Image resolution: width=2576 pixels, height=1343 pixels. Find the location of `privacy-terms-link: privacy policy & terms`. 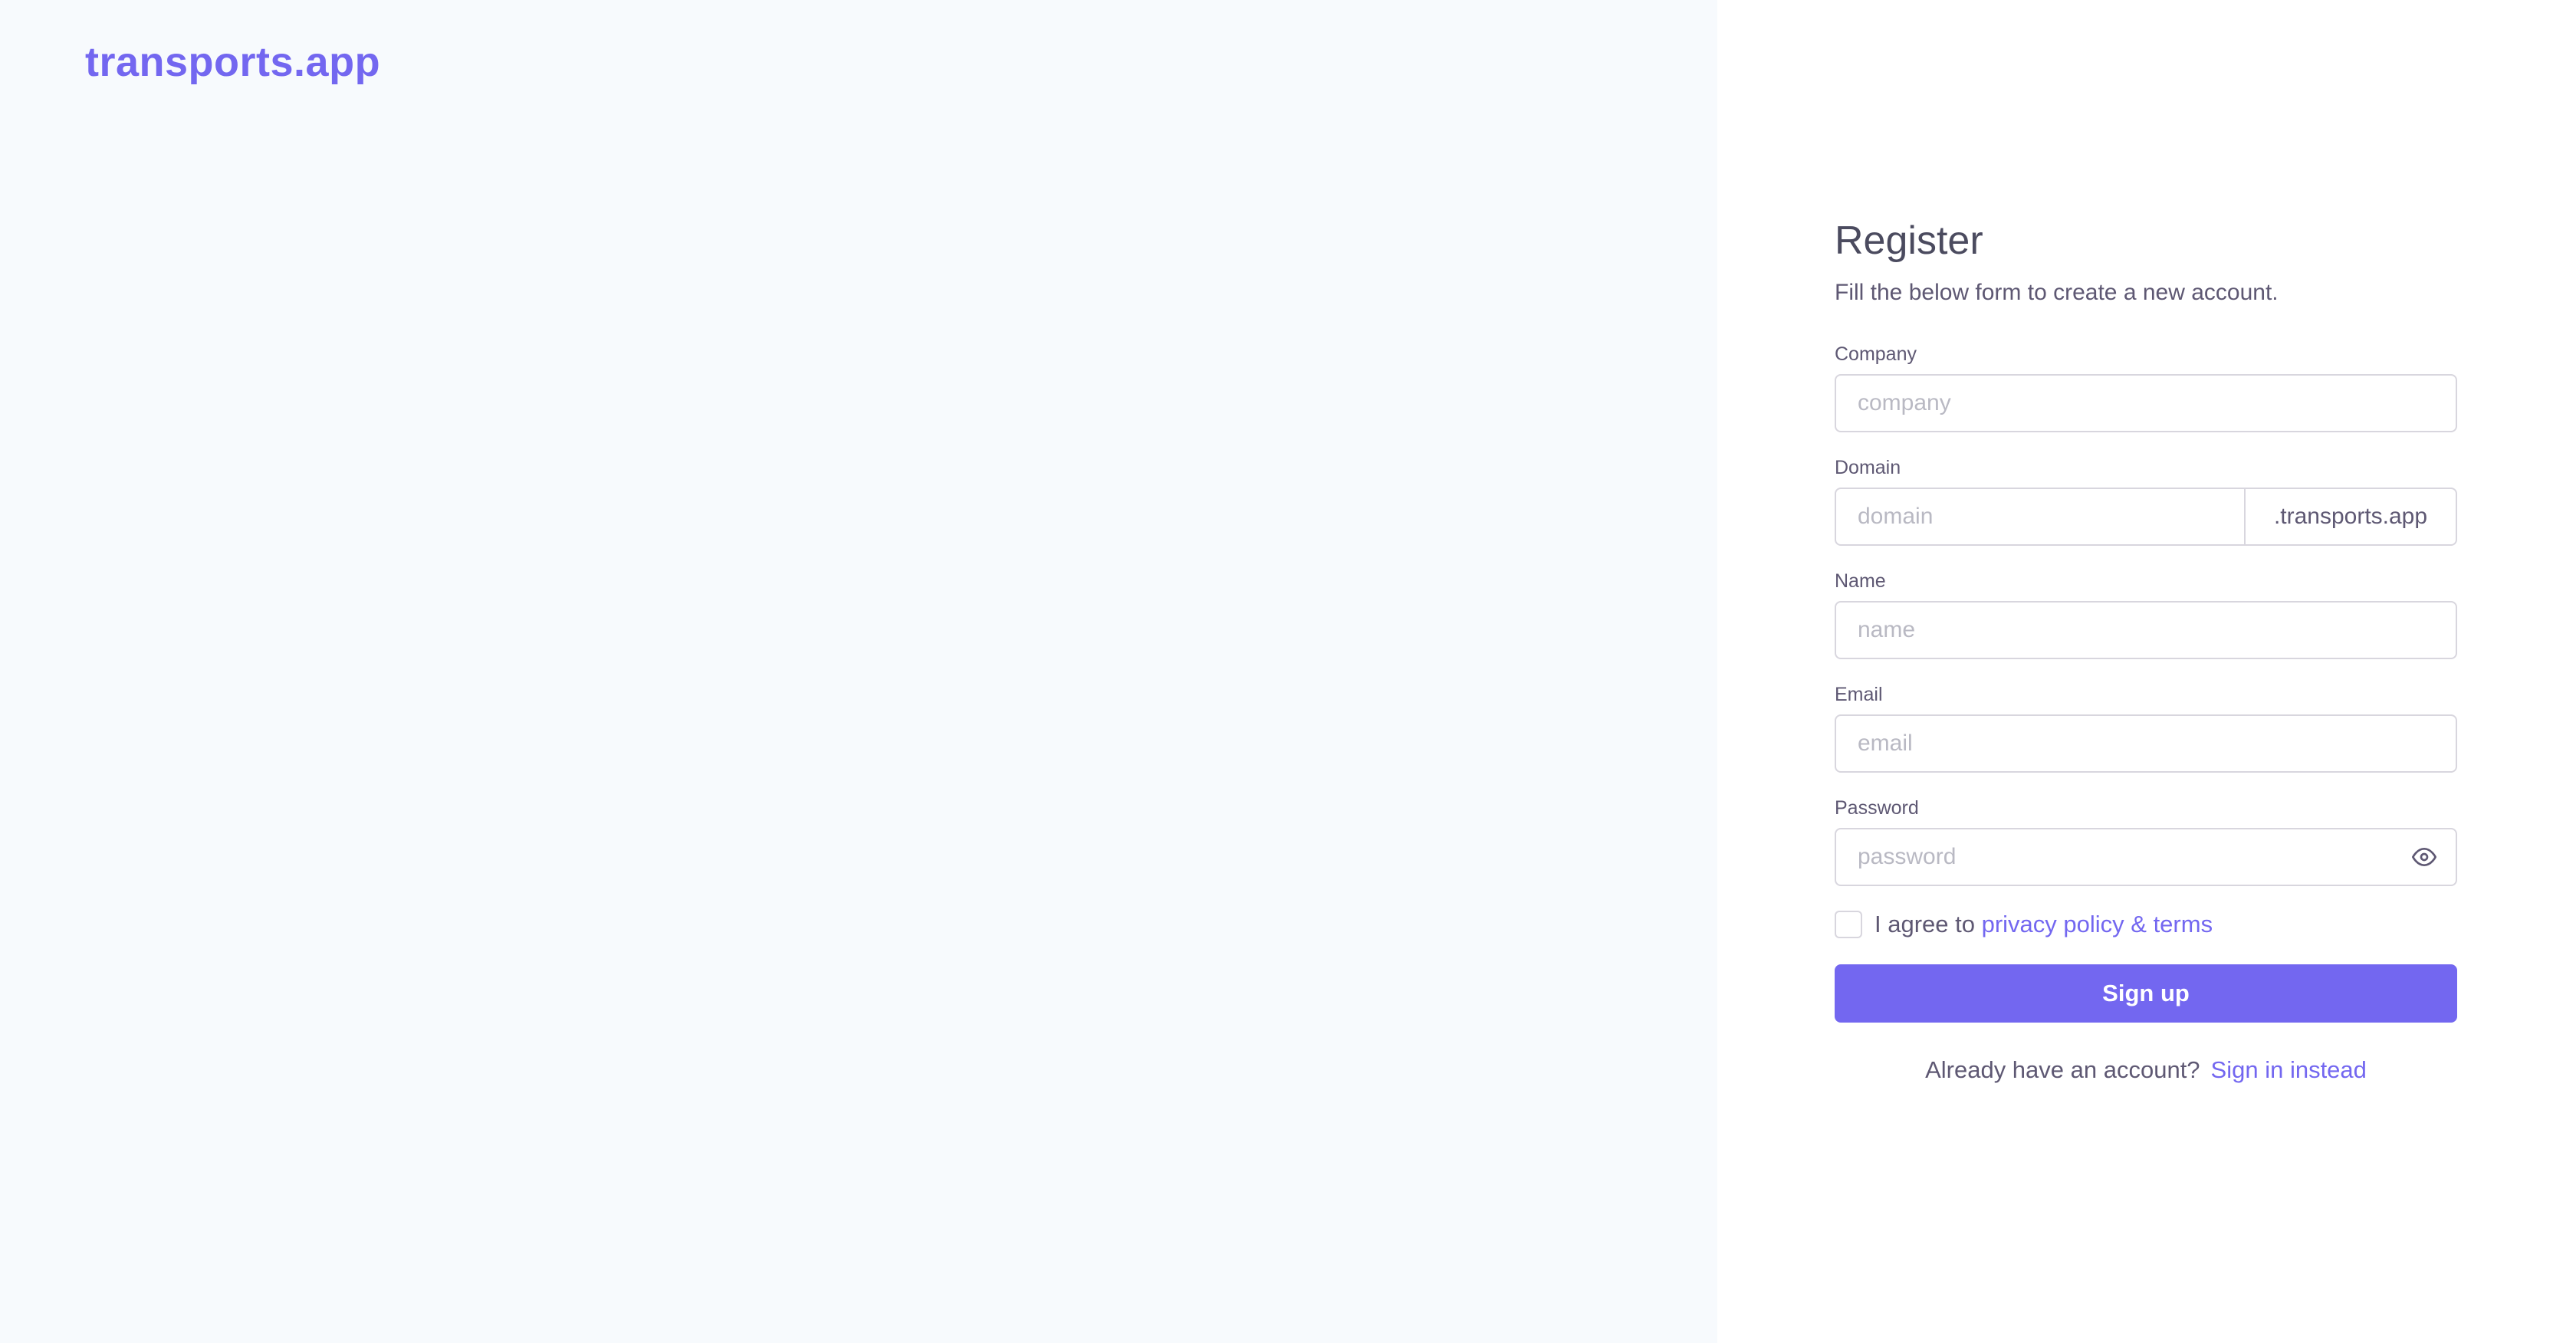

privacy-terms-link: privacy policy & terms is located at coordinates (2098, 924).